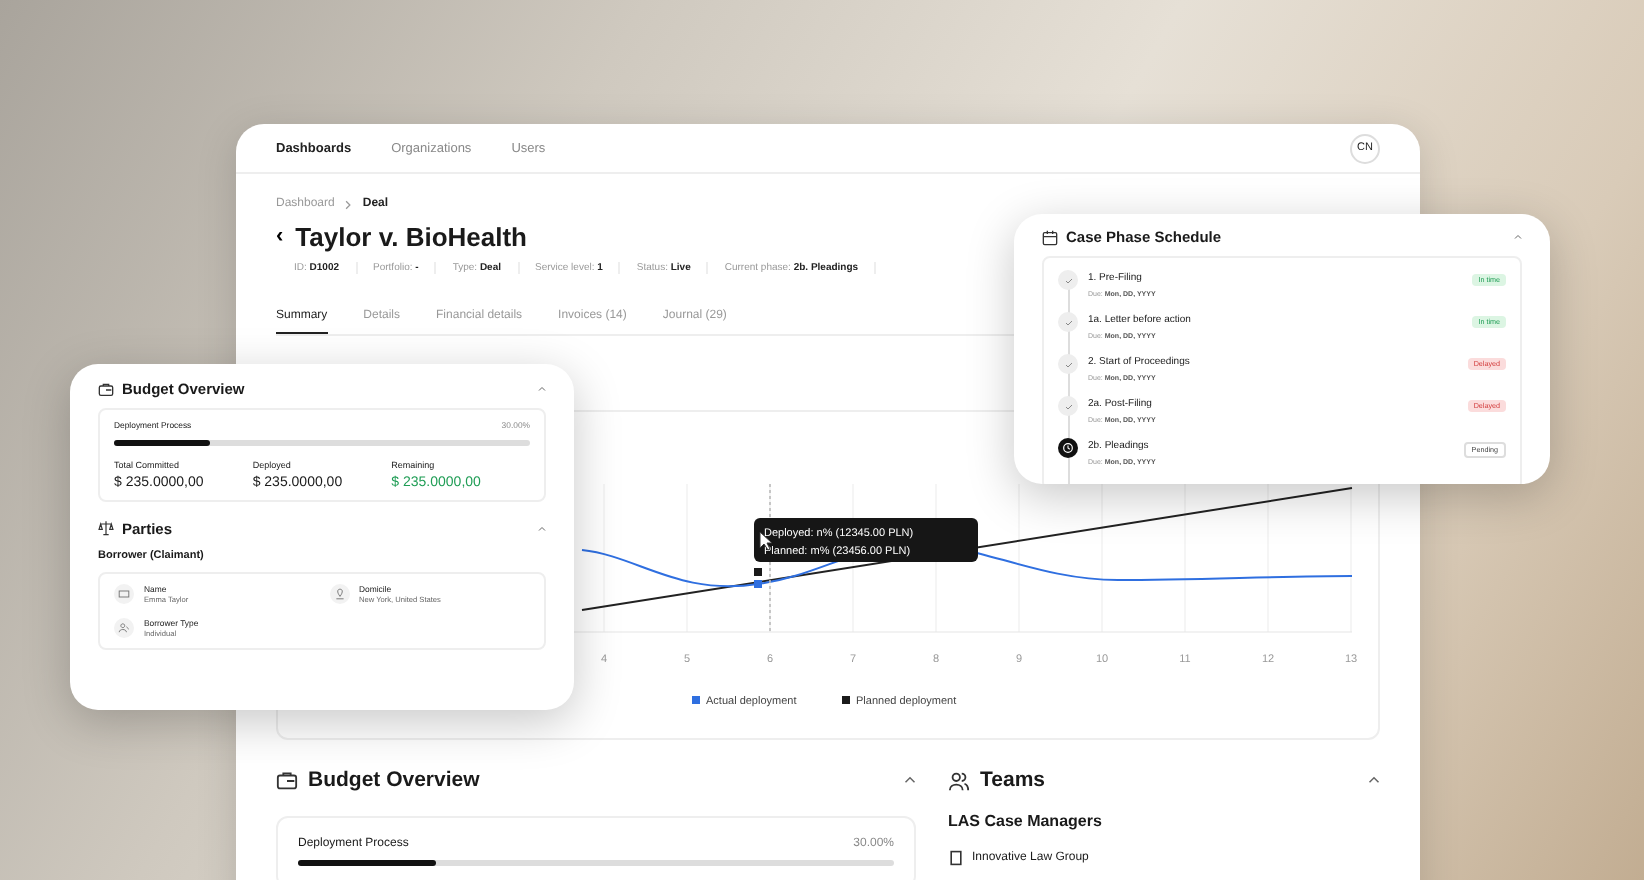  What do you see at coordinates (280, 237) in the screenshot?
I see `back-button: ‹` at bounding box center [280, 237].